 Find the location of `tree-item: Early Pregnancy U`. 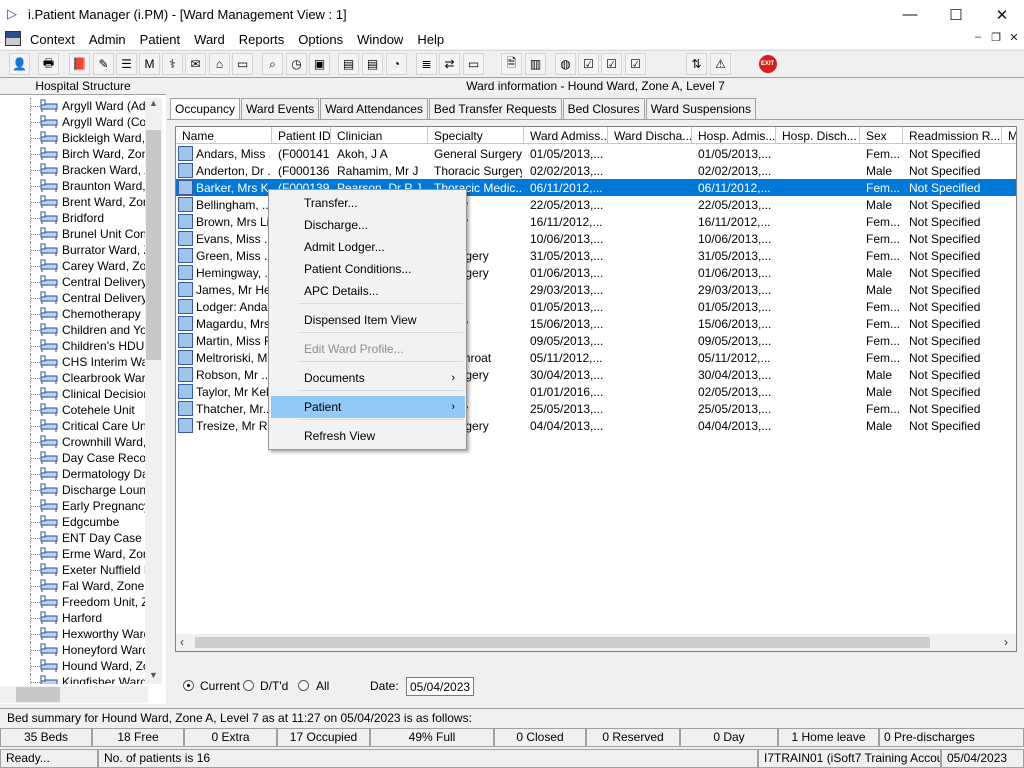

tree-item: Early Pregnancy U is located at coordinates (74, 506).